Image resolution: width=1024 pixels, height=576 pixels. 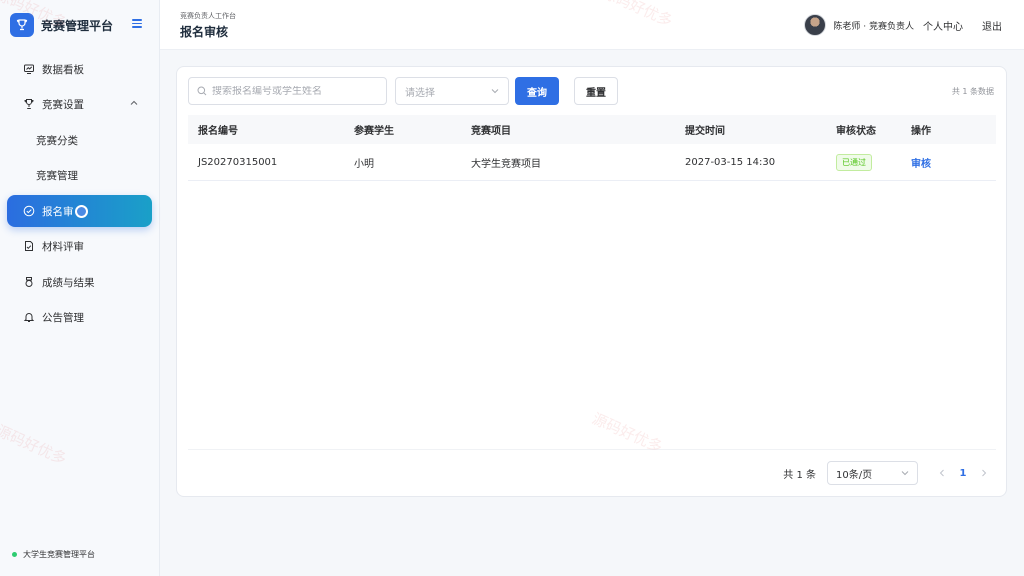 What do you see at coordinates (364, 164) in the screenshot?
I see `student-name: 小明` at bounding box center [364, 164].